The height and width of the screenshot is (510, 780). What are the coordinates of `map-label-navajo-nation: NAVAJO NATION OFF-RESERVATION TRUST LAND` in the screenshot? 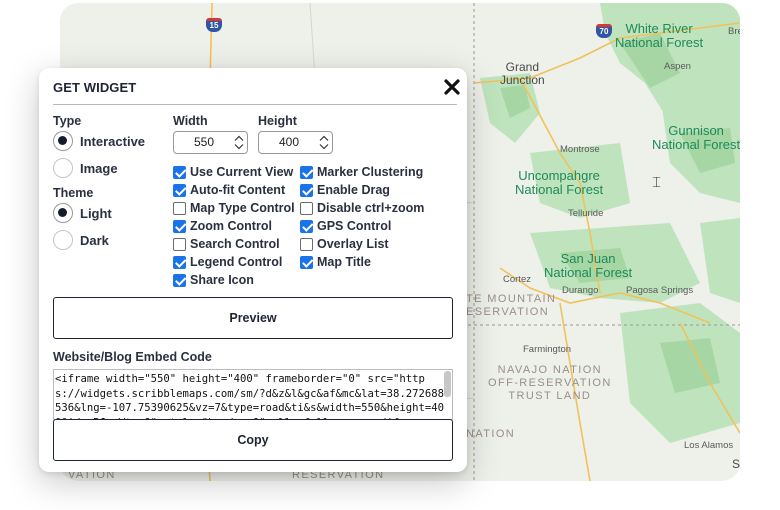 It's located at (550, 383).